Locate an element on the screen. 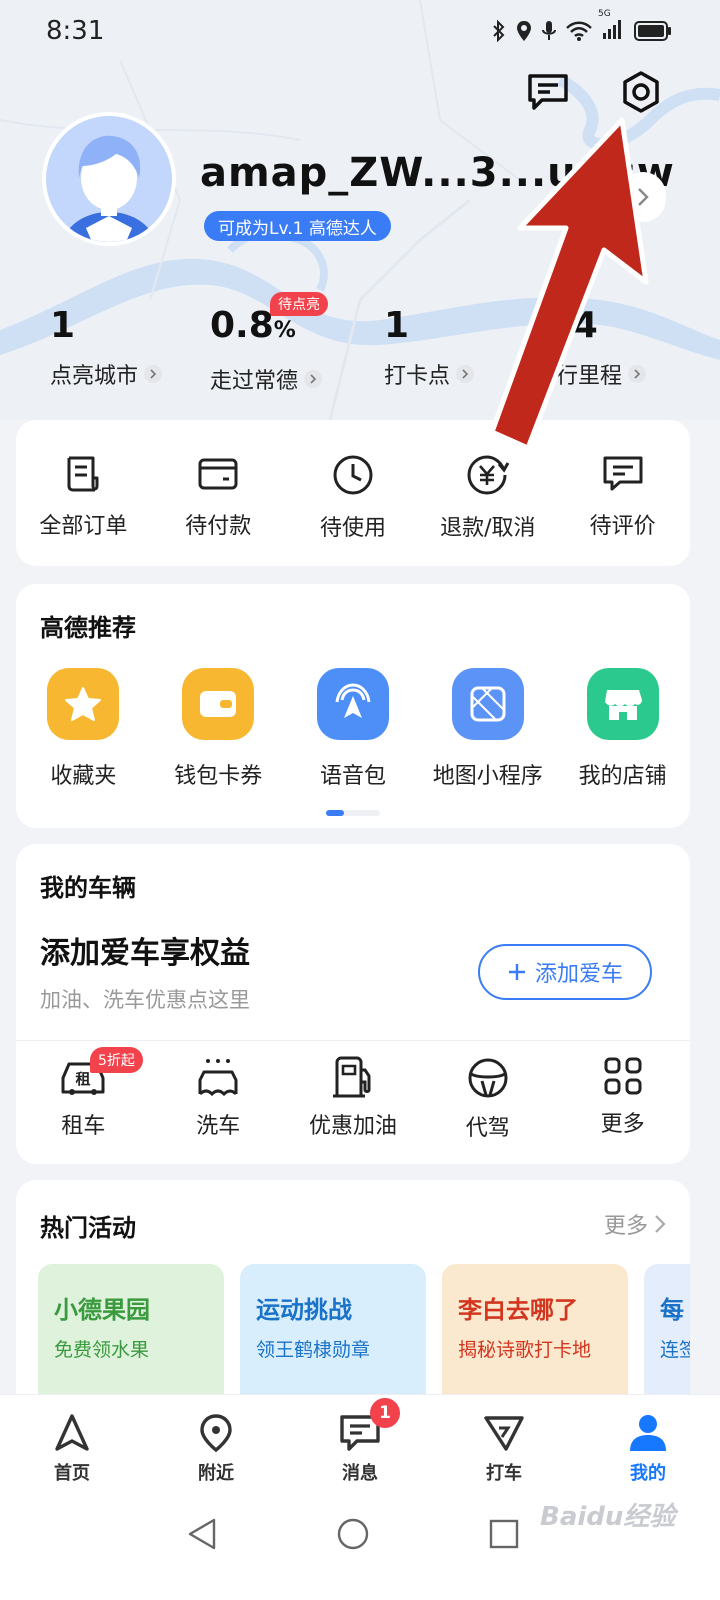 The width and height of the screenshot is (720, 1600). promo-daily: 每 连签 is located at coordinates (667, 1334).